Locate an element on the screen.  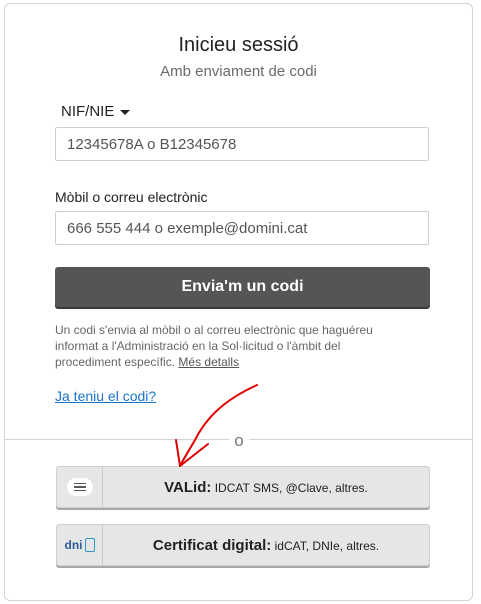
more-details-link: Més detalls is located at coordinates (208, 362).